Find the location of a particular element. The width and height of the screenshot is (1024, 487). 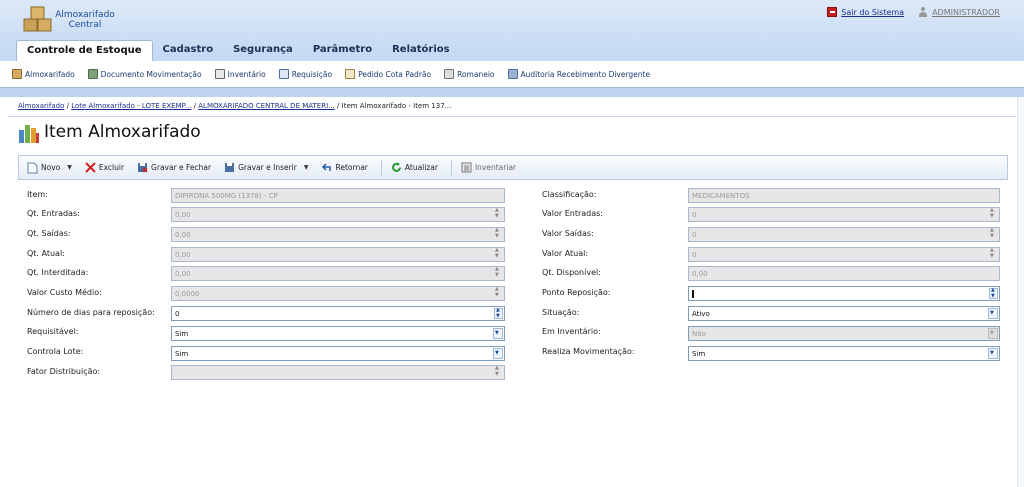

qt-entradas-value: 0,00 is located at coordinates (183, 215).